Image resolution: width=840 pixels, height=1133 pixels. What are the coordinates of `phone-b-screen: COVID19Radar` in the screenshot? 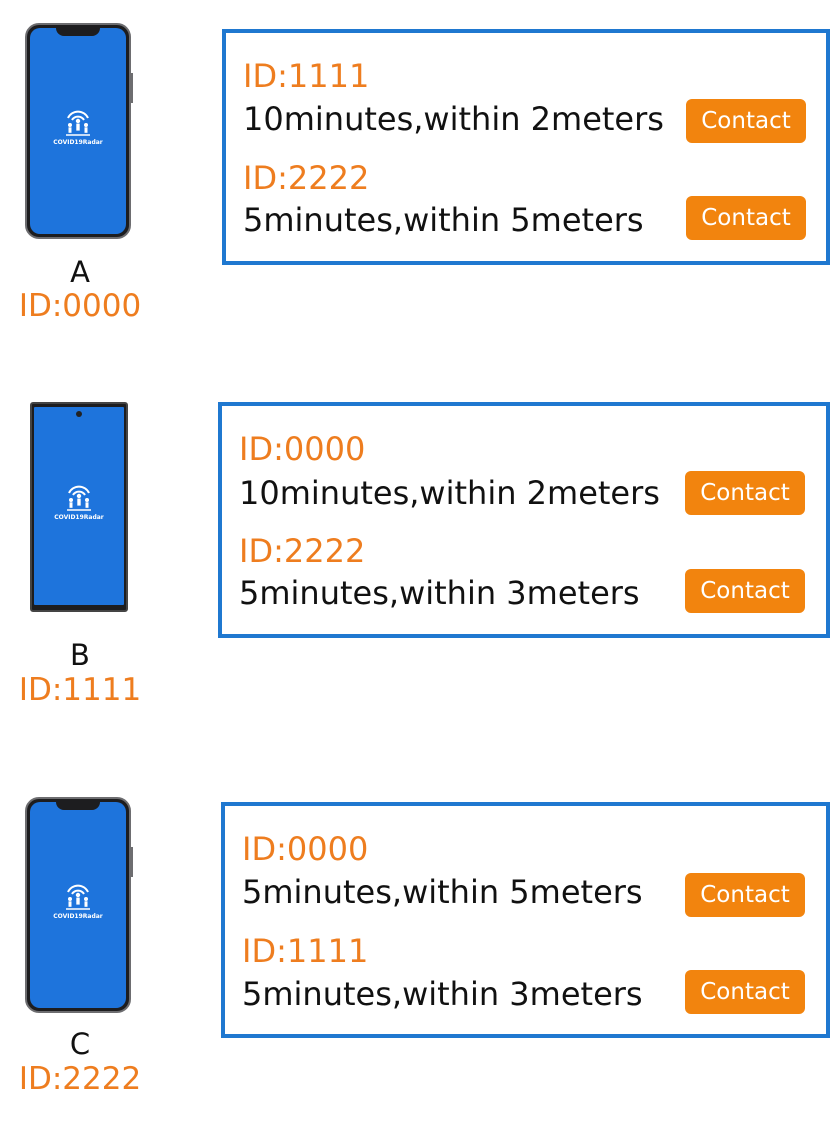 It's located at (79, 506).